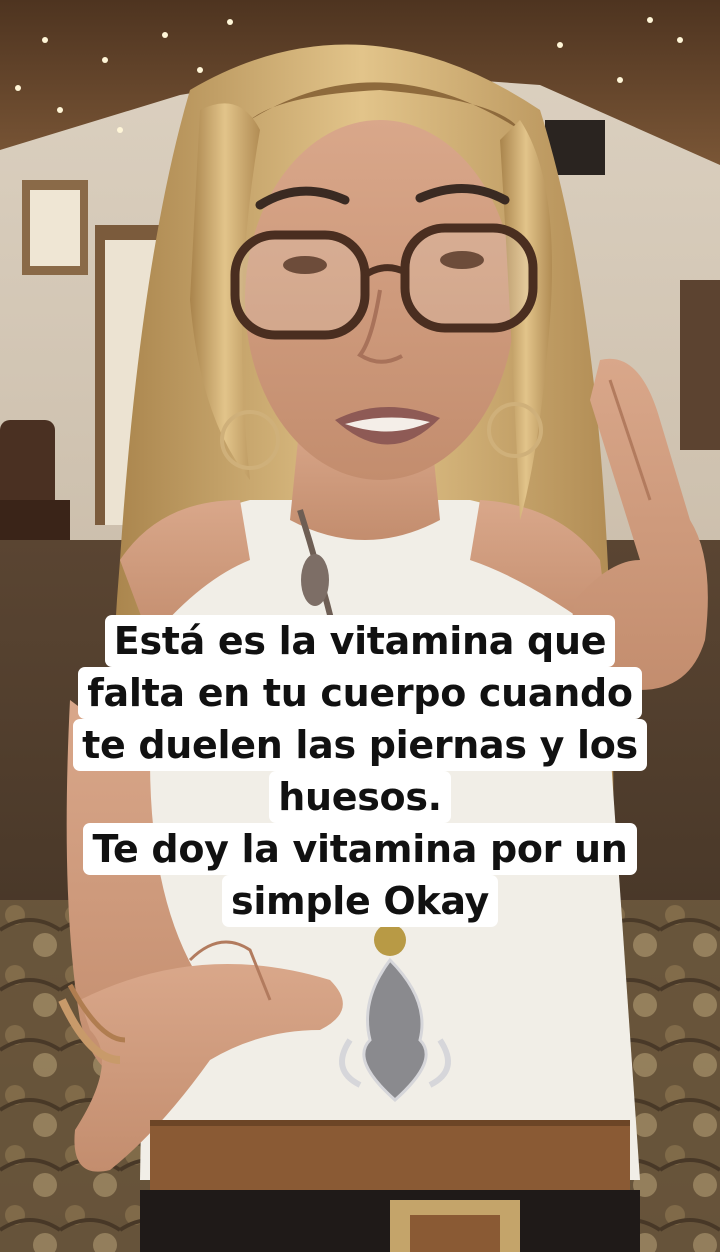 The height and width of the screenshot is (1252, 720). What do you see at coordinates (360, 797) in the screenshot?
I see `caption-line: huesos.` at bounding box center [360, 797].